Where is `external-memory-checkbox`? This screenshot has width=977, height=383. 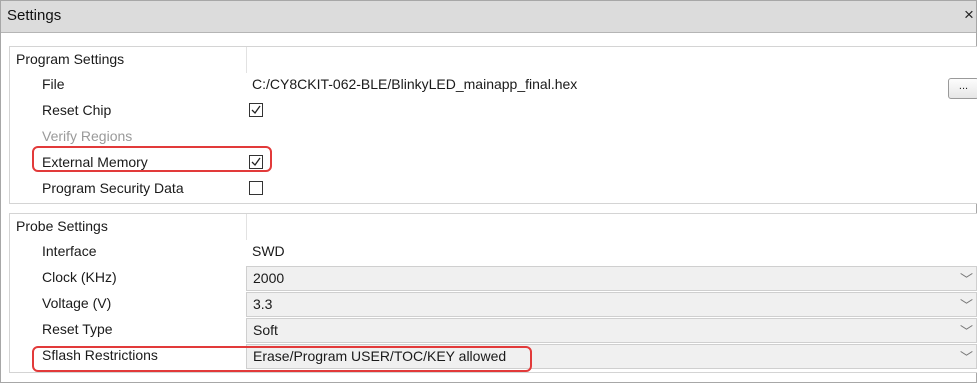
external-memory-checkbox is located at coordinates (256, 162).